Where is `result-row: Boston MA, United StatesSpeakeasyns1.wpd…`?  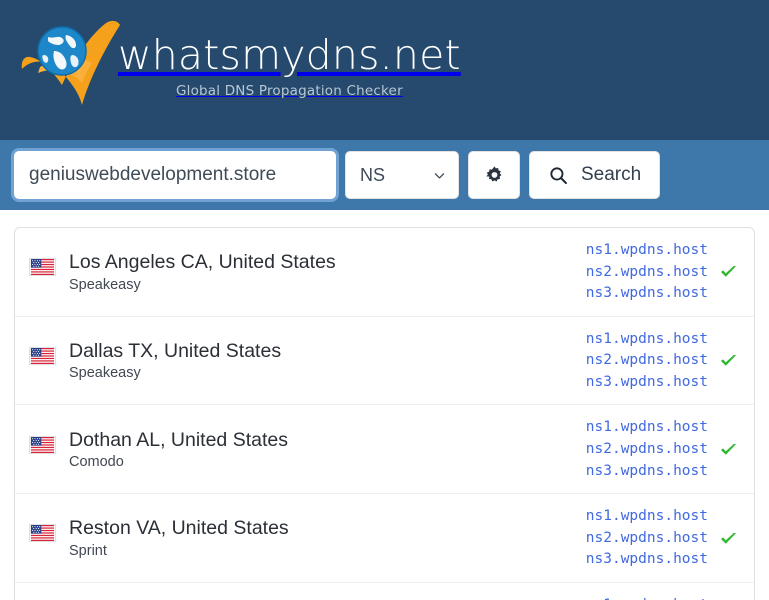 result-row: Boston MA, United StatesSpeakeasyns1.wpd… is located at coordinates (384, 591).